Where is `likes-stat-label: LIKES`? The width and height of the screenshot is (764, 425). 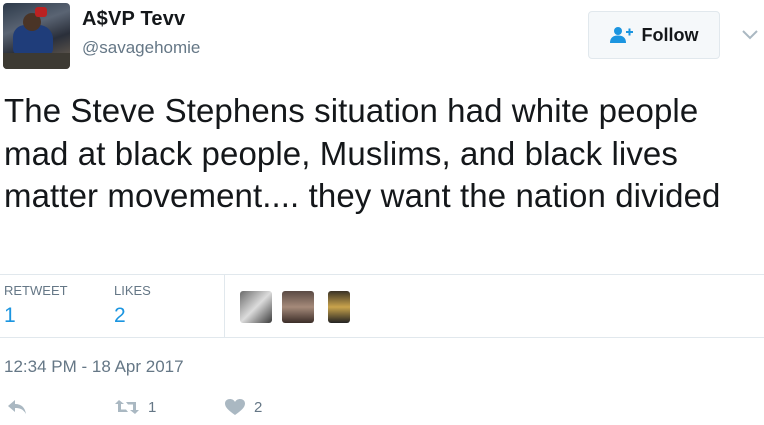 likes-stat-label: LIKES is located at coordinates (132, 290).